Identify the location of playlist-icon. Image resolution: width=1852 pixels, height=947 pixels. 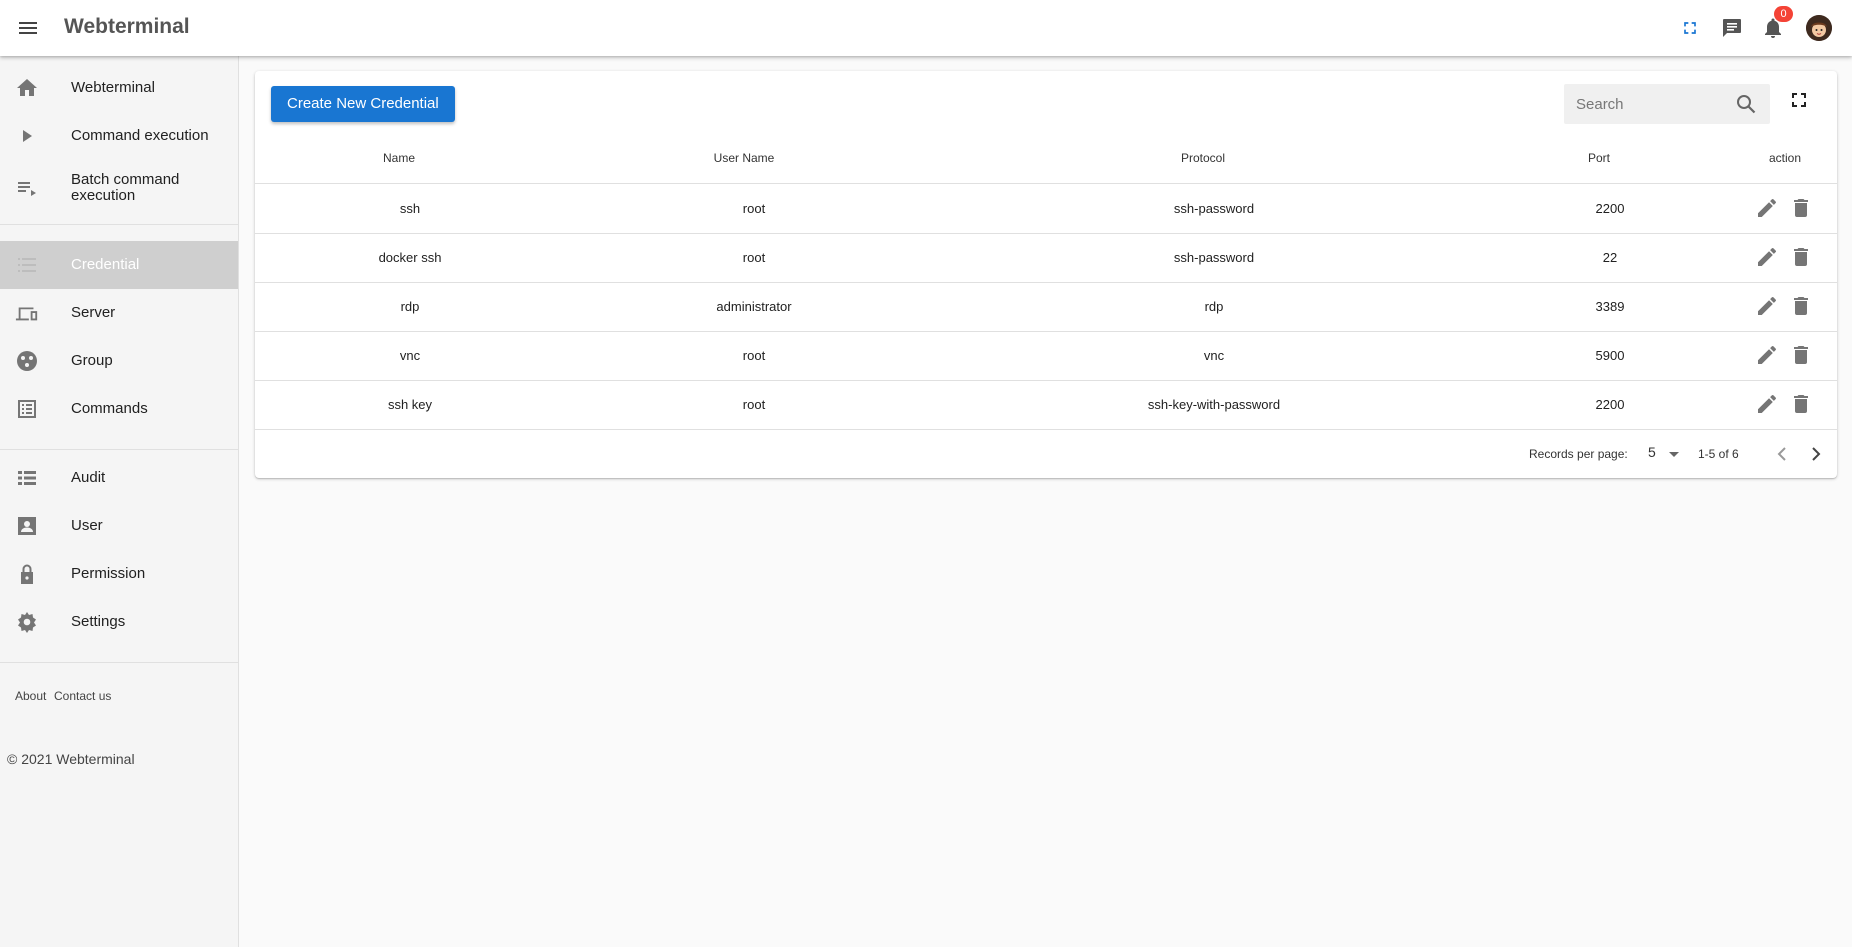
(27, 188).